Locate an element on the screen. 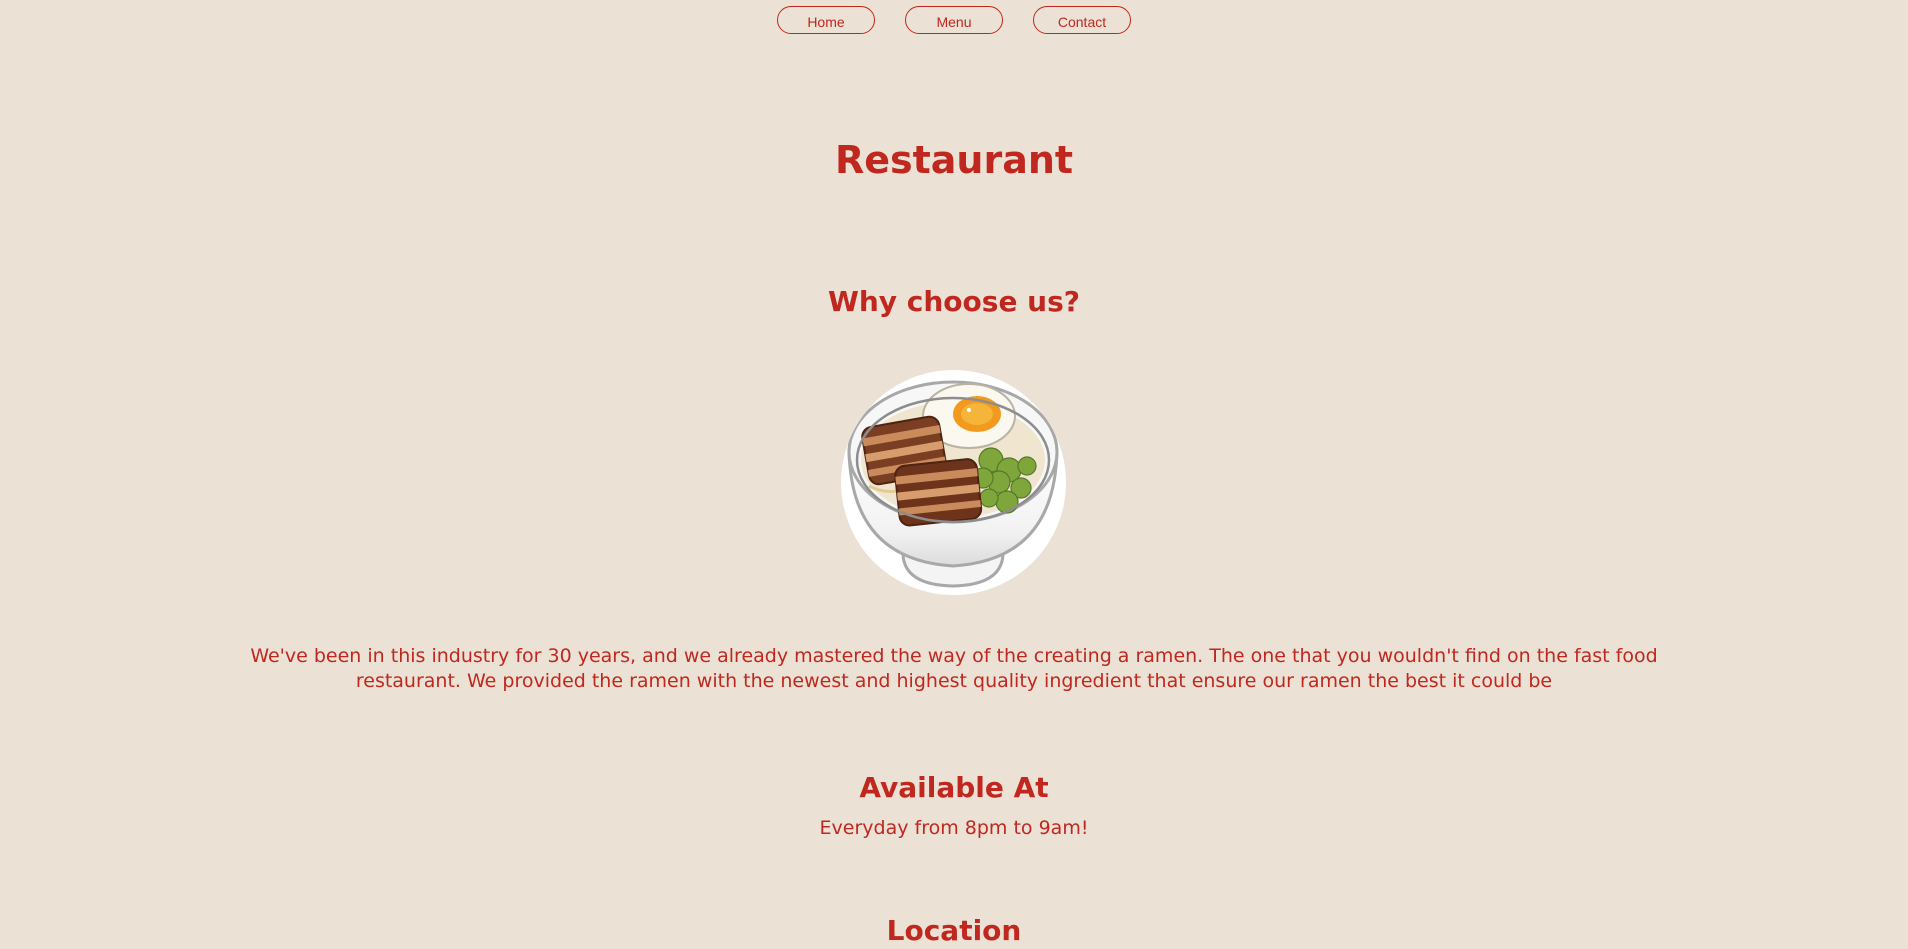 The width and height of the screenshot is (1908, 949). nav-menu-button: Menu is located at coordinates (954, 20).